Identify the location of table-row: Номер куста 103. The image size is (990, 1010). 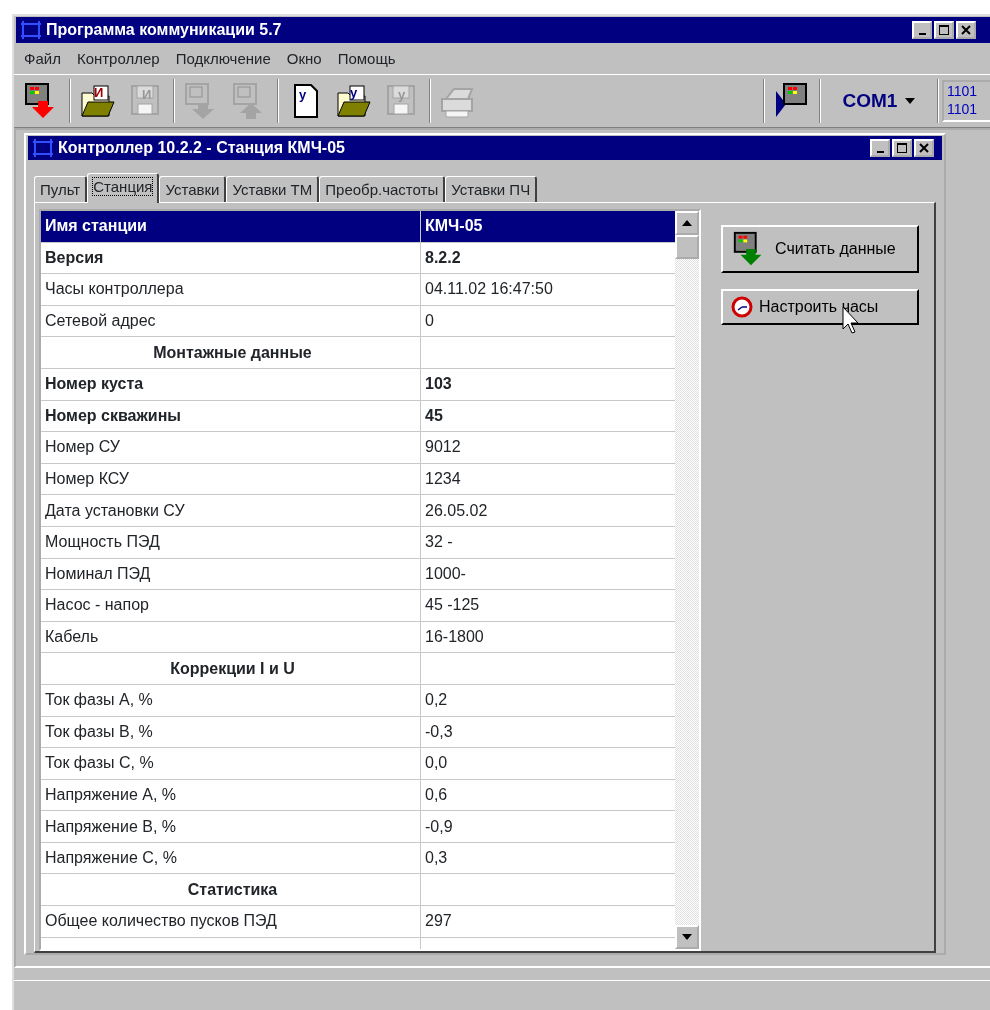
(358, 384).